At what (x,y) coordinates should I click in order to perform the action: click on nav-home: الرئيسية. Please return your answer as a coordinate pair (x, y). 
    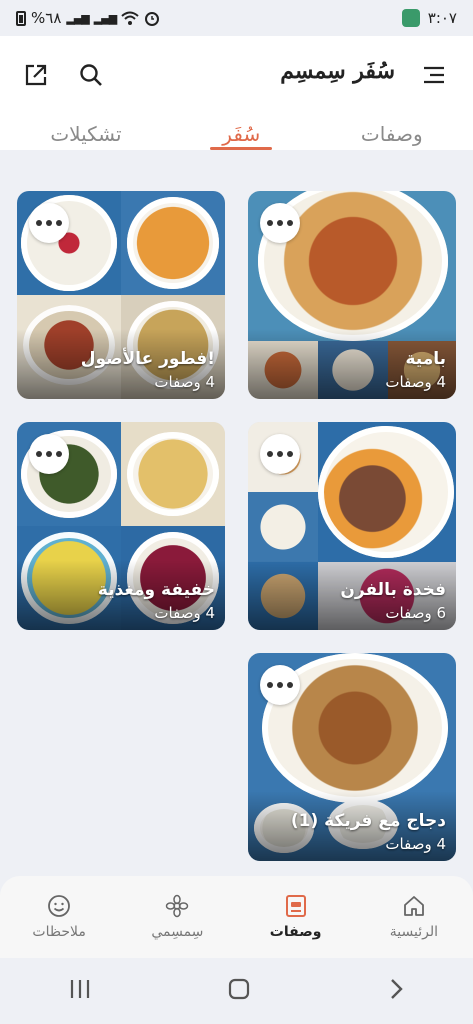
    Looking at the image, I should click on (414, 917).